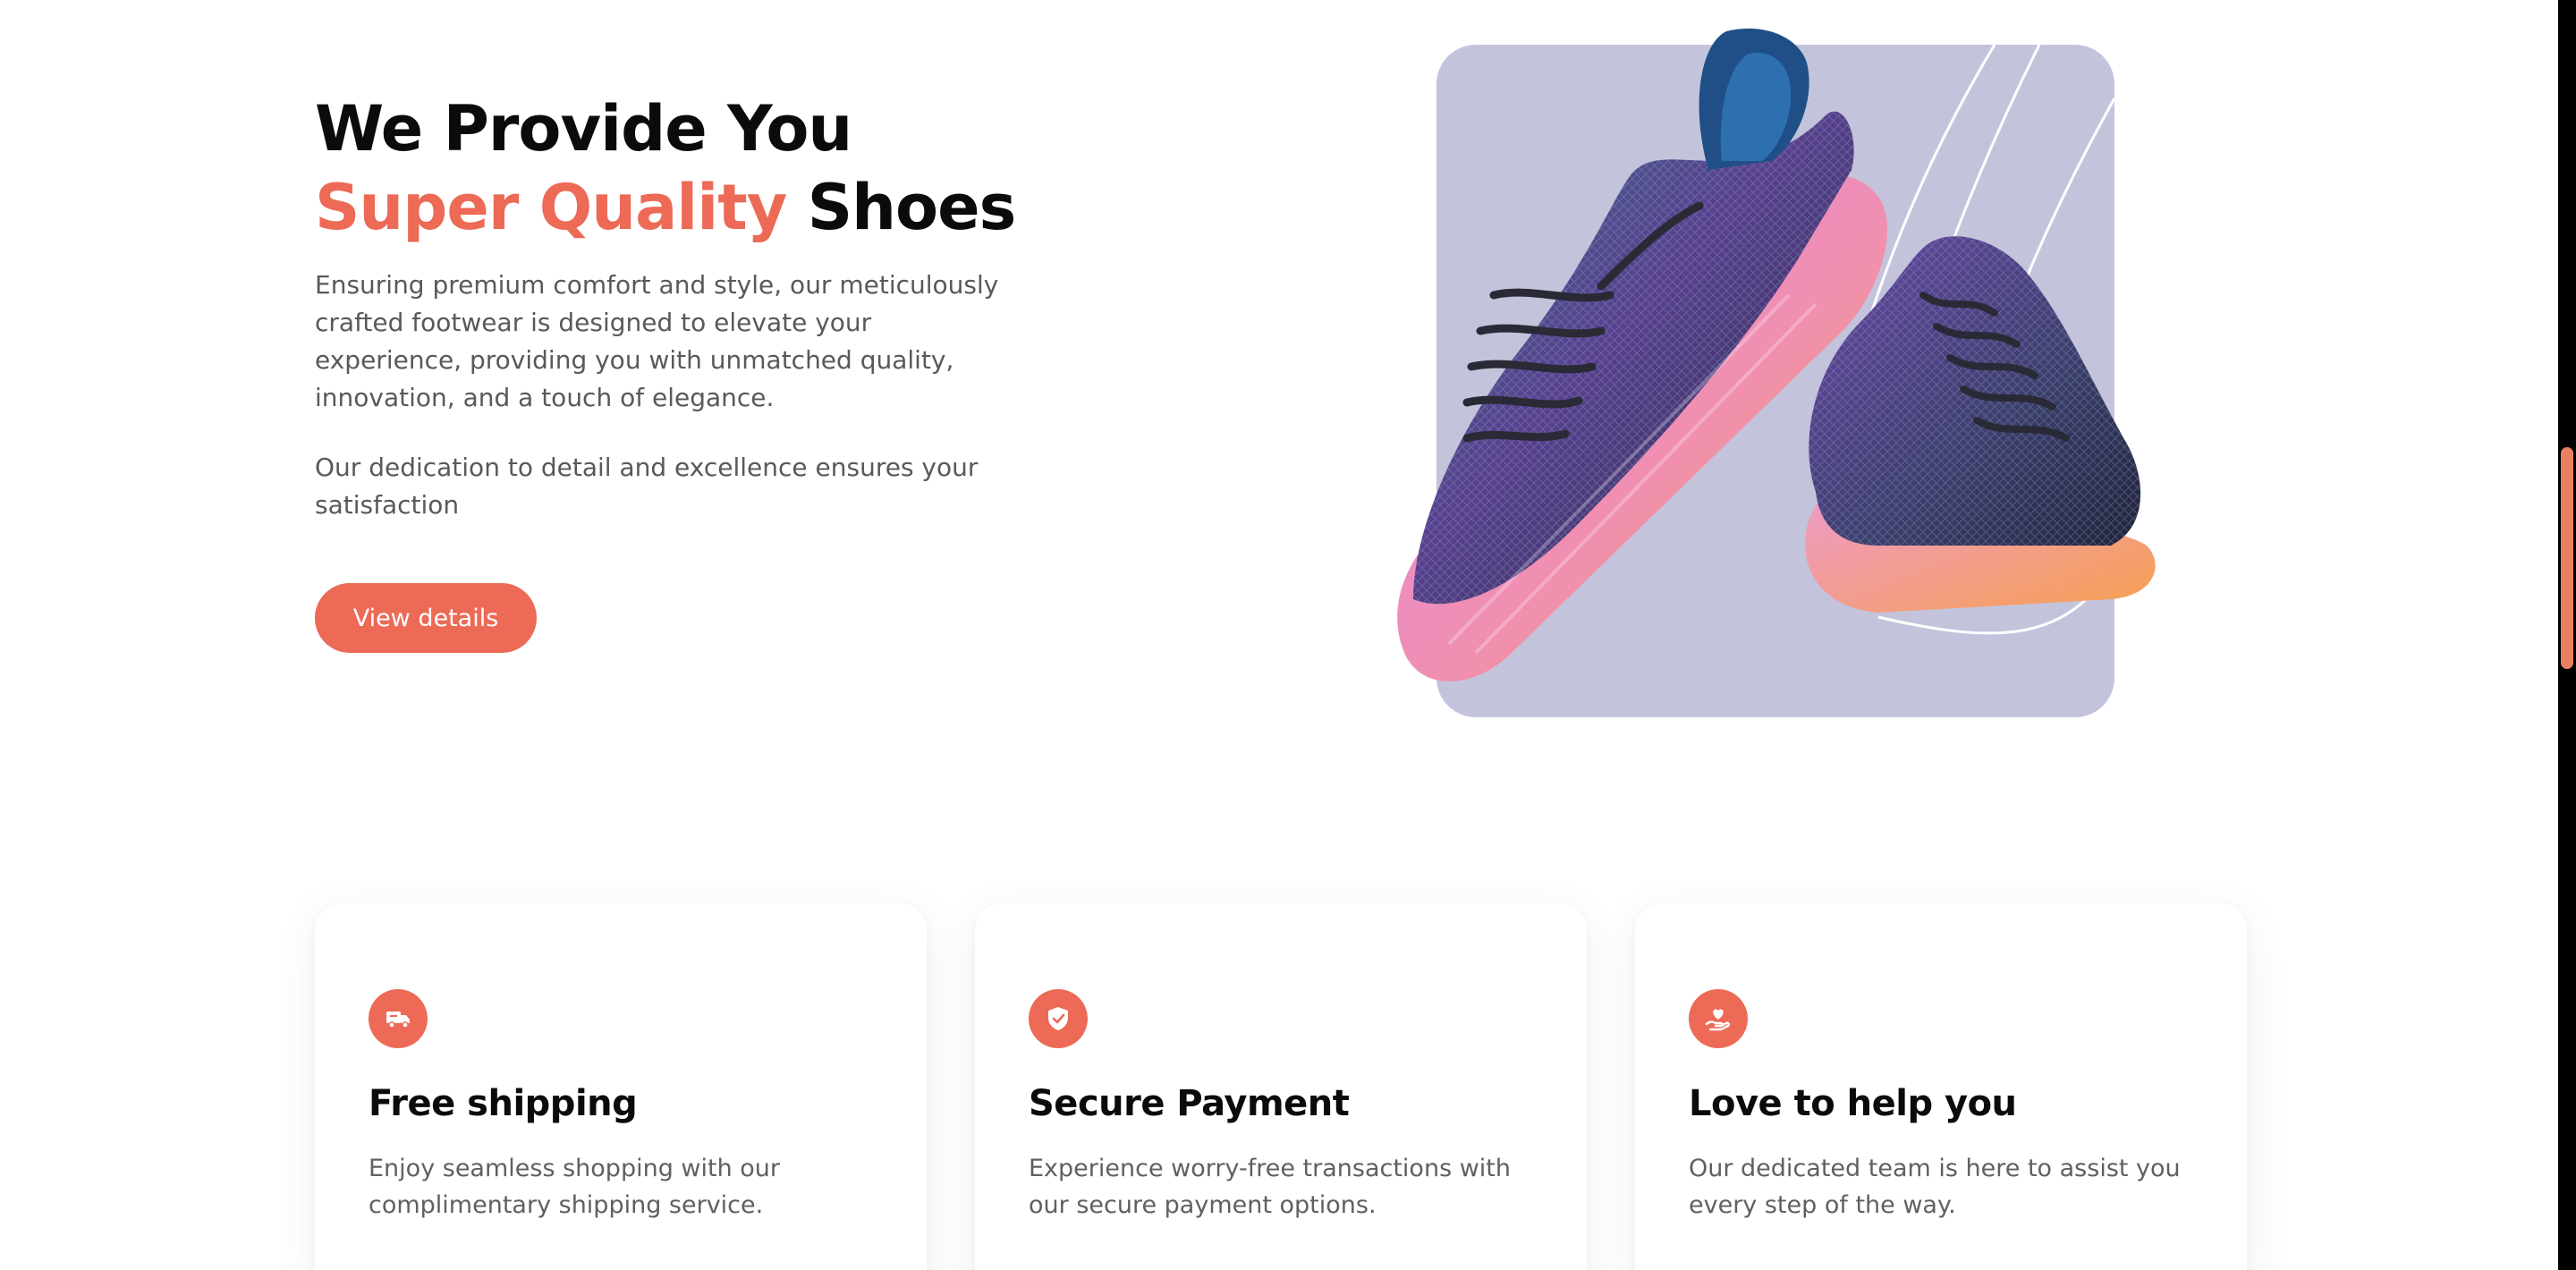  What do you see at coordinates (398, 1019) in the screenshot?
I see `delivery-truck-icon` at bounding box center [398, 1019].